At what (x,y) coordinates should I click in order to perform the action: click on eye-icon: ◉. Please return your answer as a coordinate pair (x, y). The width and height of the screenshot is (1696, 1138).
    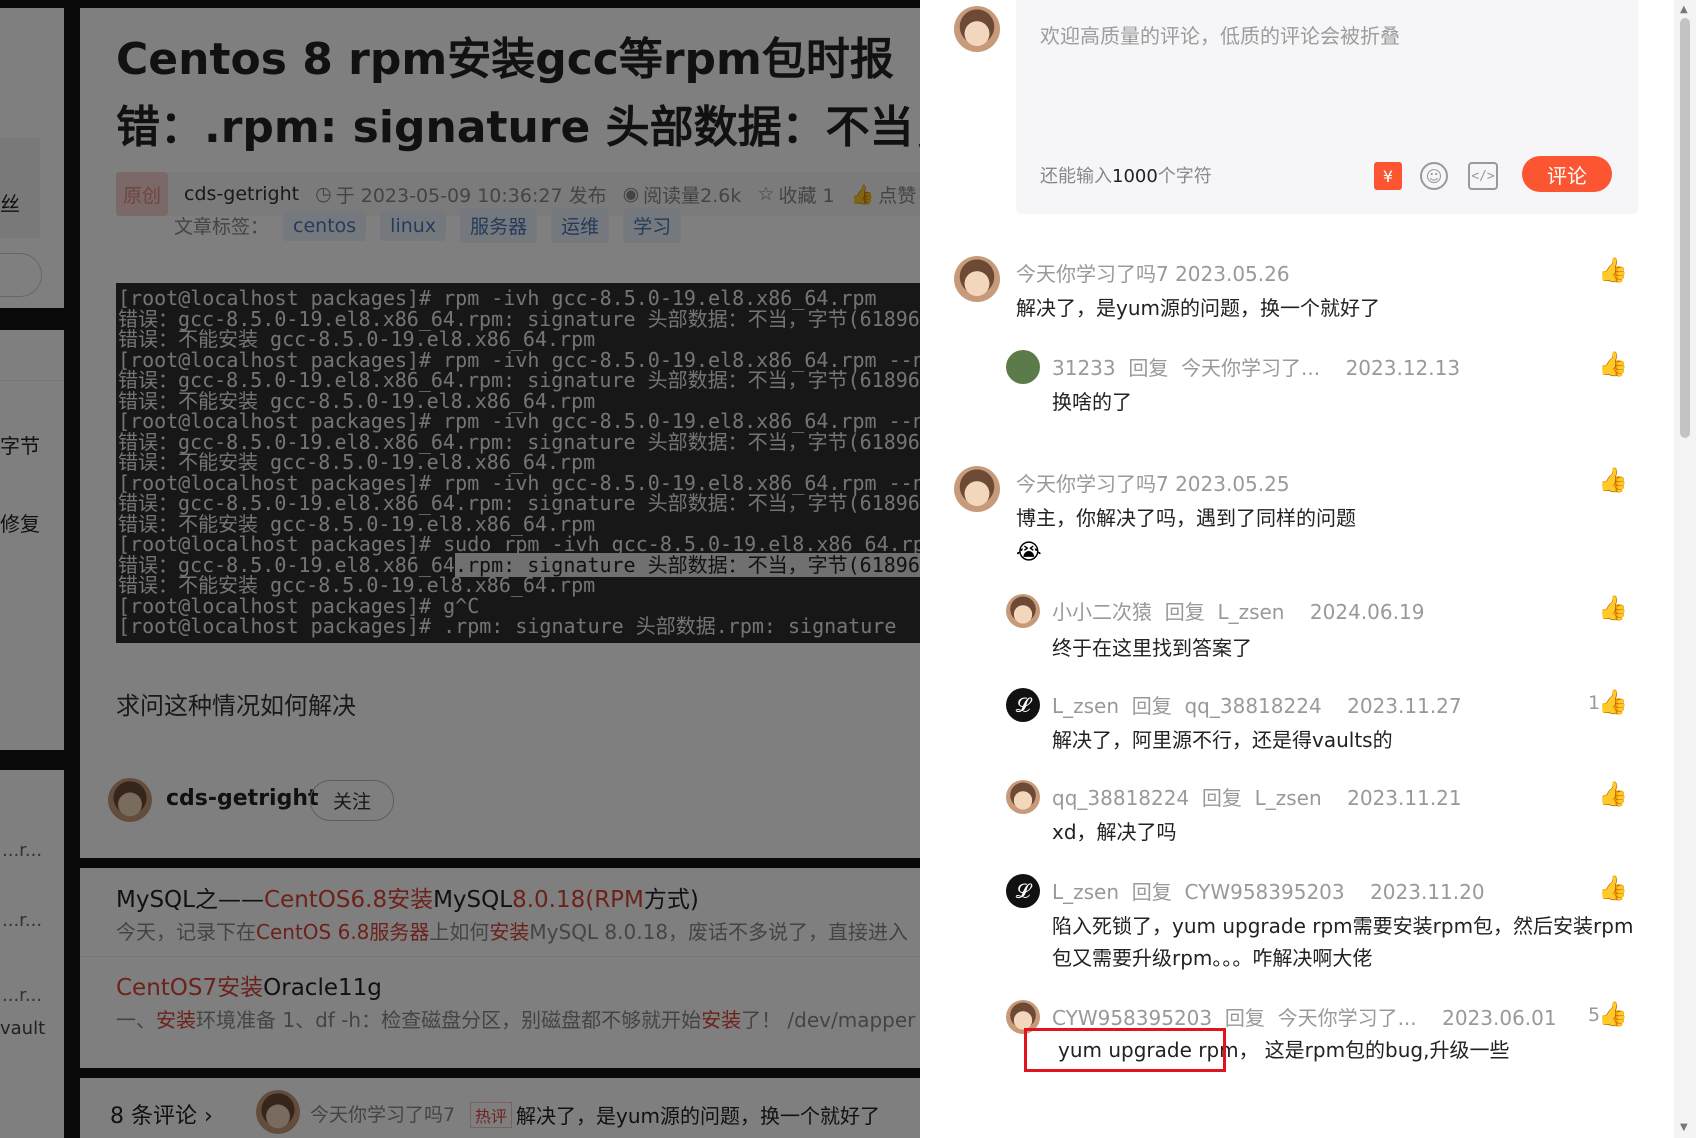
    Looking at the image, I should click on (631, 194).